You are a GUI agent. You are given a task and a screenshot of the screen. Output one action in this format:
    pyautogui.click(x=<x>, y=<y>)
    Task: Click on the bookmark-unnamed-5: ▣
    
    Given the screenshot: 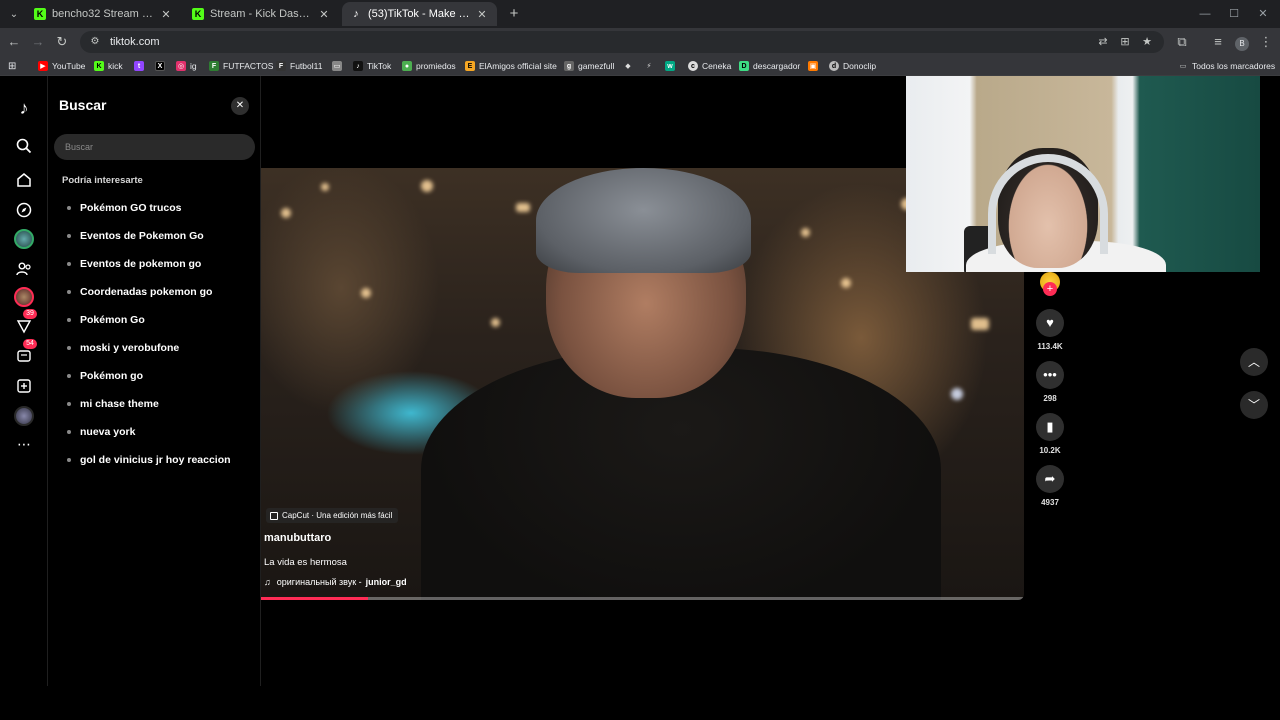 What is the action you would take?
    pyautogui.click(x=815, y=66)
    